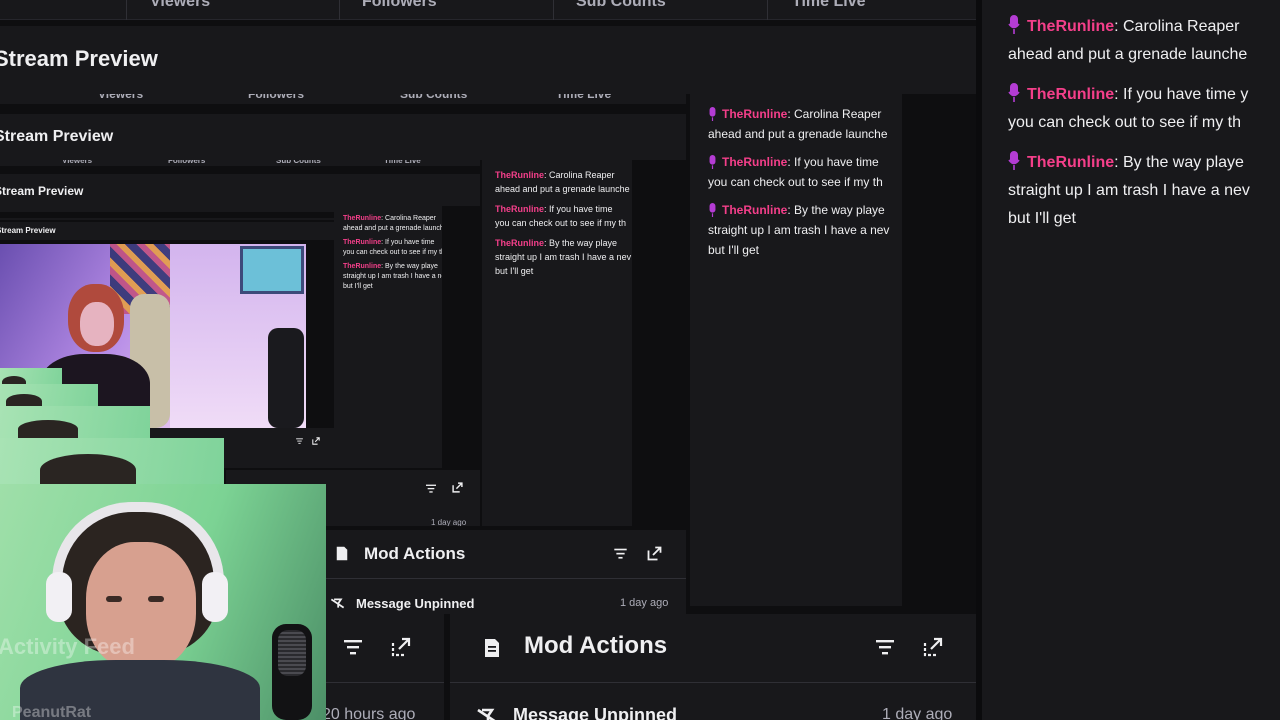 The image size is (1280, 720). What do you see at coordinates (52, 712) in the screenshot?
I see `activity-user: PeanutRat` at bounding box center [52, 712].